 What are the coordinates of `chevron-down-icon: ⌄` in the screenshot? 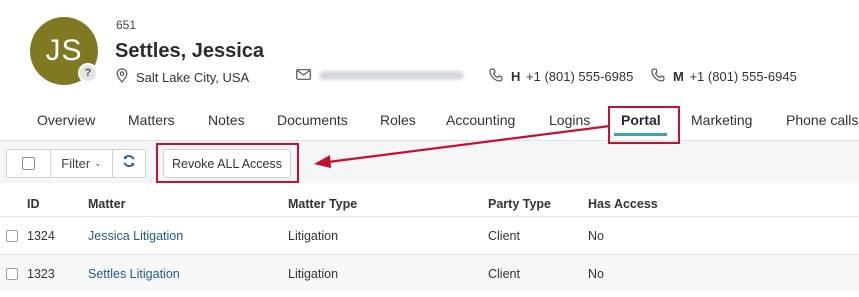 It's located at (98, 163).